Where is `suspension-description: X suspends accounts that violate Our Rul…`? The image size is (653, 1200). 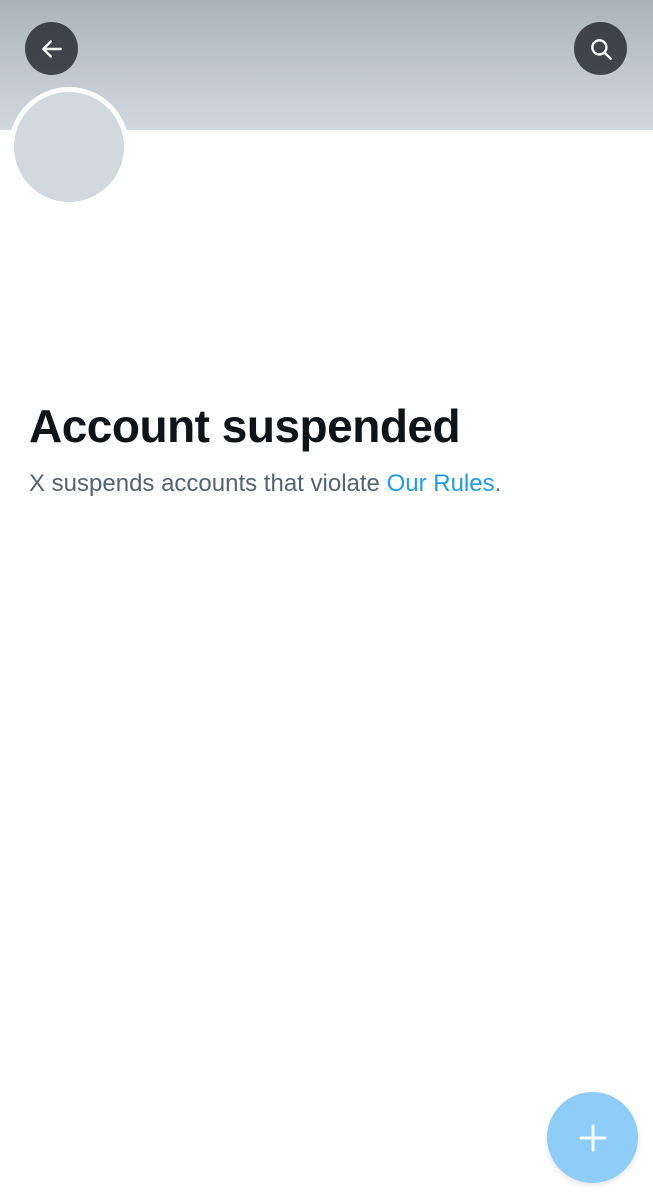 suspension-description: X suspends accounts that violate Our Rul… is located at coordinates (265, 484).